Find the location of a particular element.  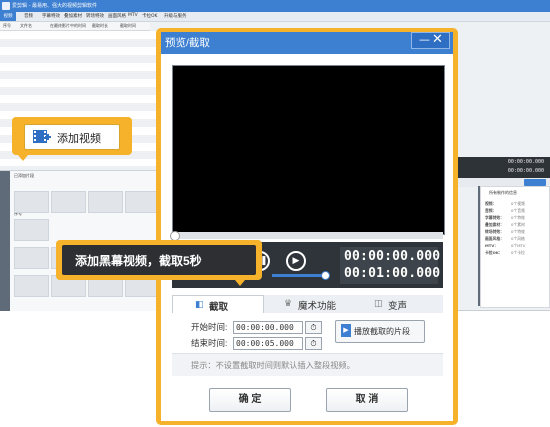

close-button: ✕ is located at coordinates (437, 40).